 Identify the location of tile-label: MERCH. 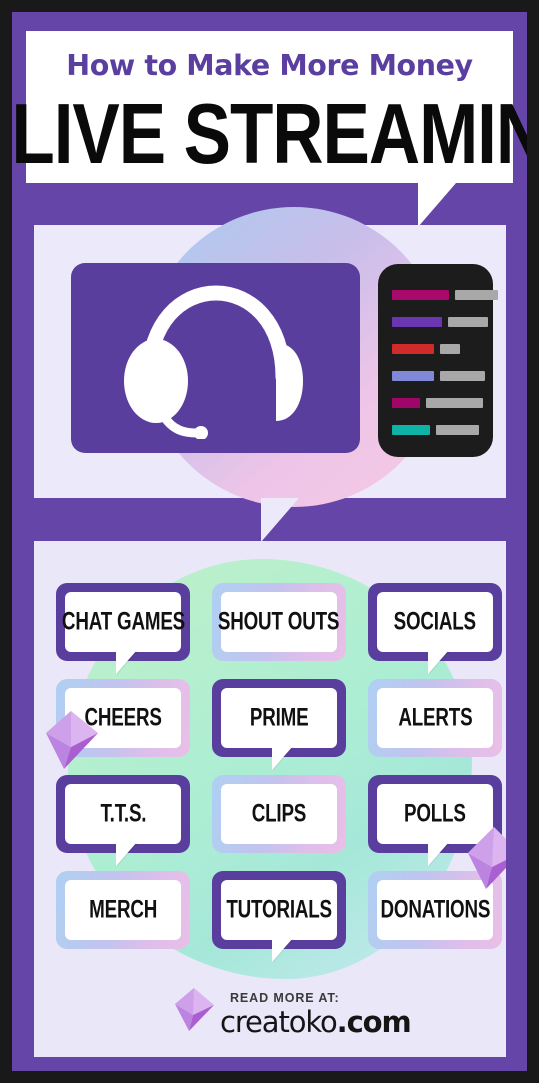
(123, 909).